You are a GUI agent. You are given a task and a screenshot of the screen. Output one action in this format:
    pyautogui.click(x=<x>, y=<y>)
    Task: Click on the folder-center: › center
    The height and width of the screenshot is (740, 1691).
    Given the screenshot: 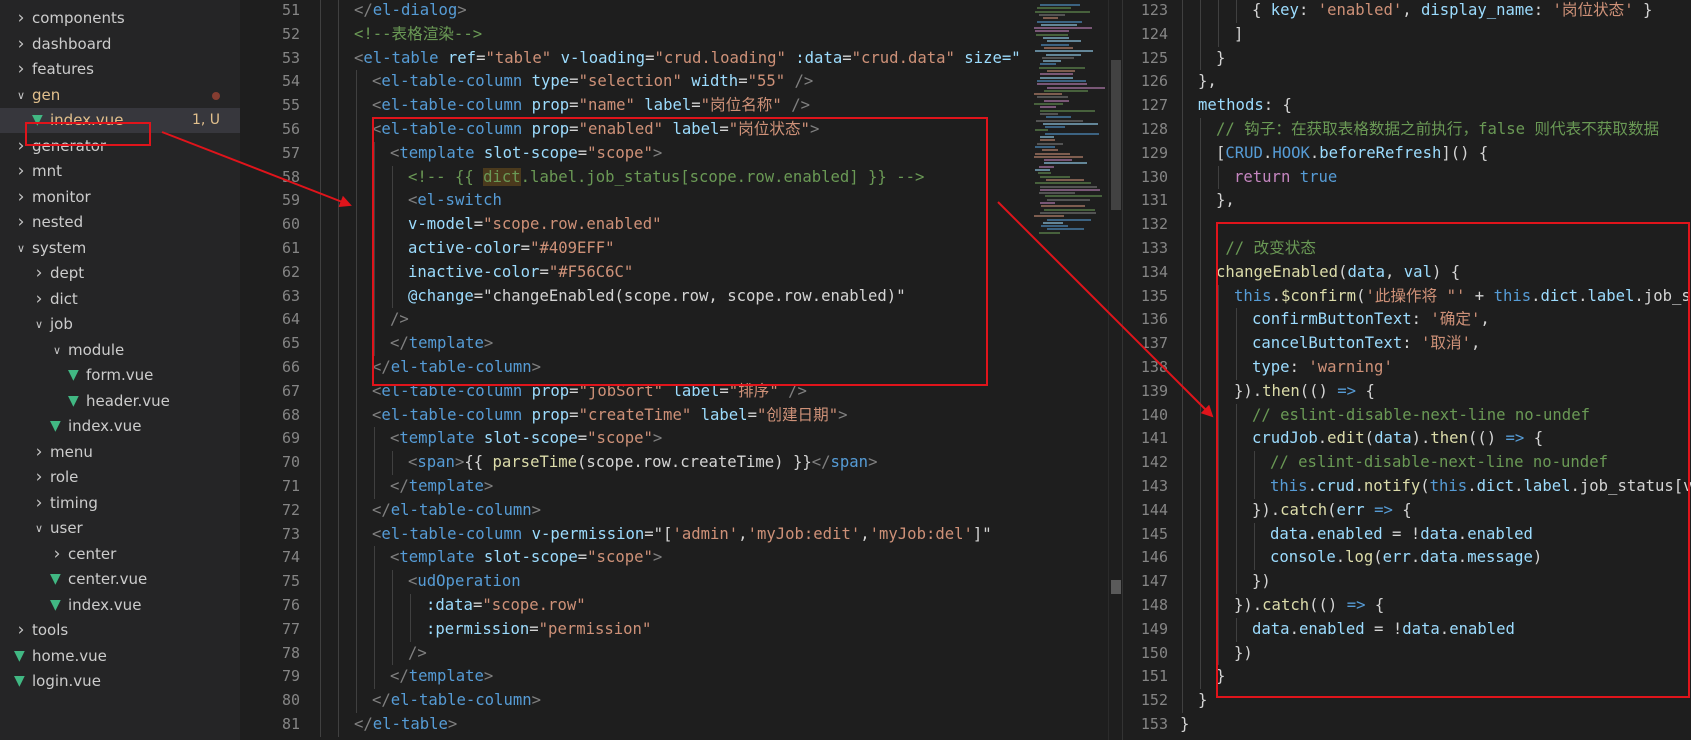 What is the action you would take?
    pyautogui.click(x=120, y=554)
    